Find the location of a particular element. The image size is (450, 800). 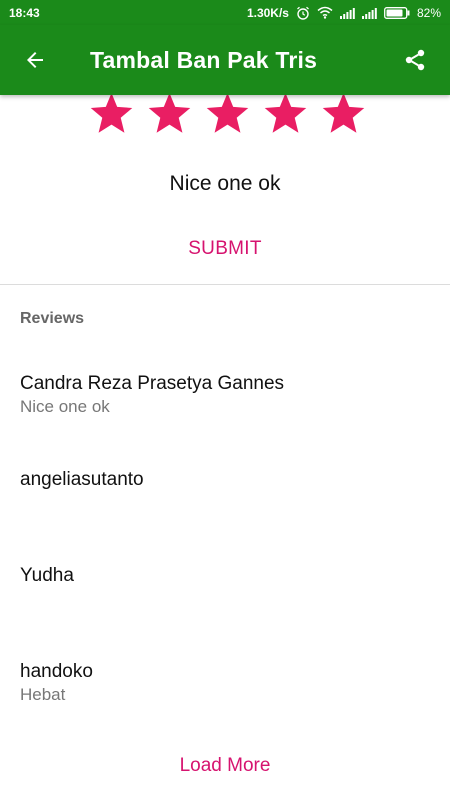

arrow-left-icon is located at coordinates (35, 60).